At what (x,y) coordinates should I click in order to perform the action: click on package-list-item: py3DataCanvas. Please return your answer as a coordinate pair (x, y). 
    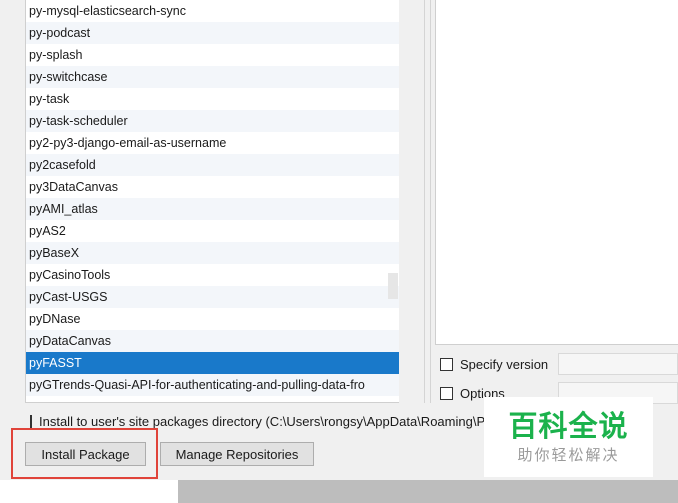
    Looking at the image, I should click on (212, 187).